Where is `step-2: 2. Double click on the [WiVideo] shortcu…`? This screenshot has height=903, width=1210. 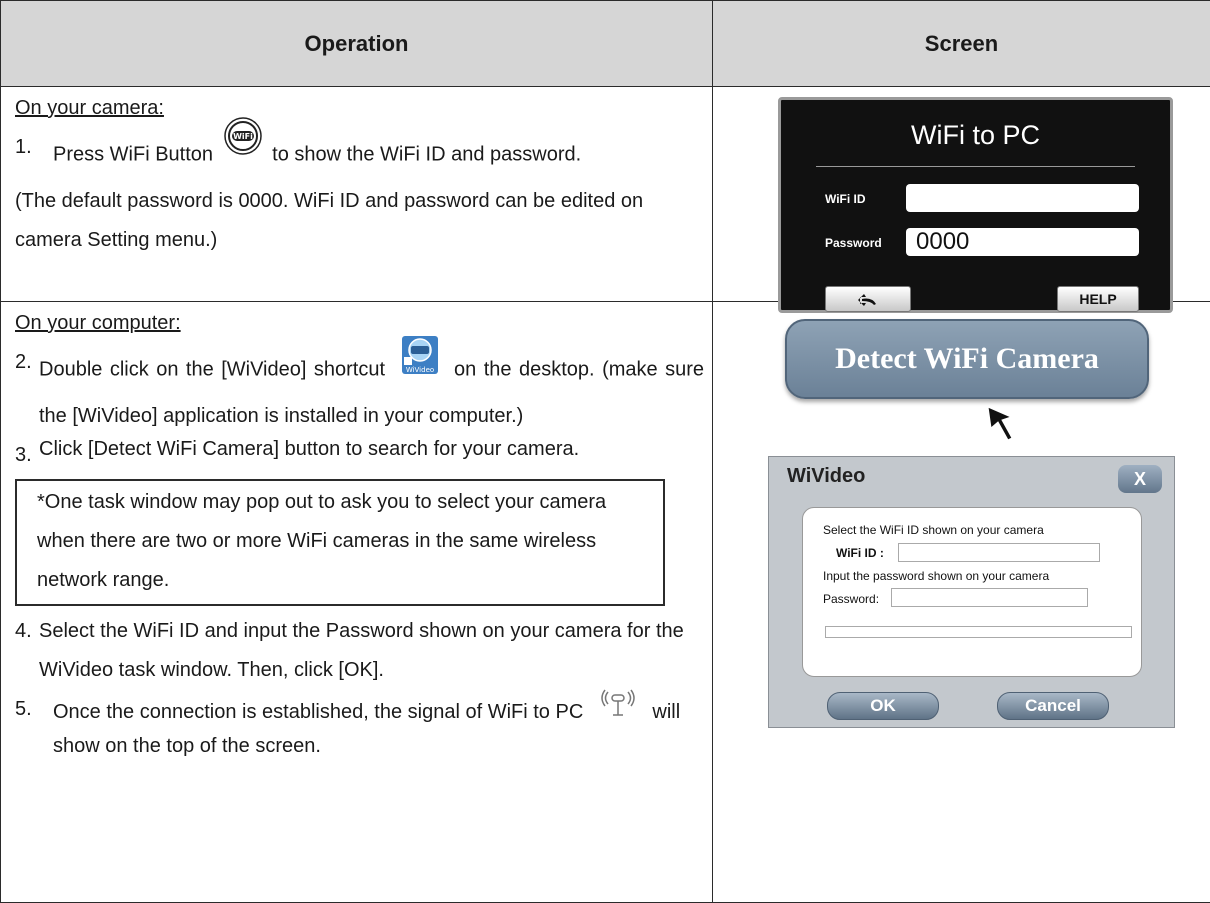
step-2: 2. Double click on the [WiVideo] shortcu… is located at coordinates (359, 389).